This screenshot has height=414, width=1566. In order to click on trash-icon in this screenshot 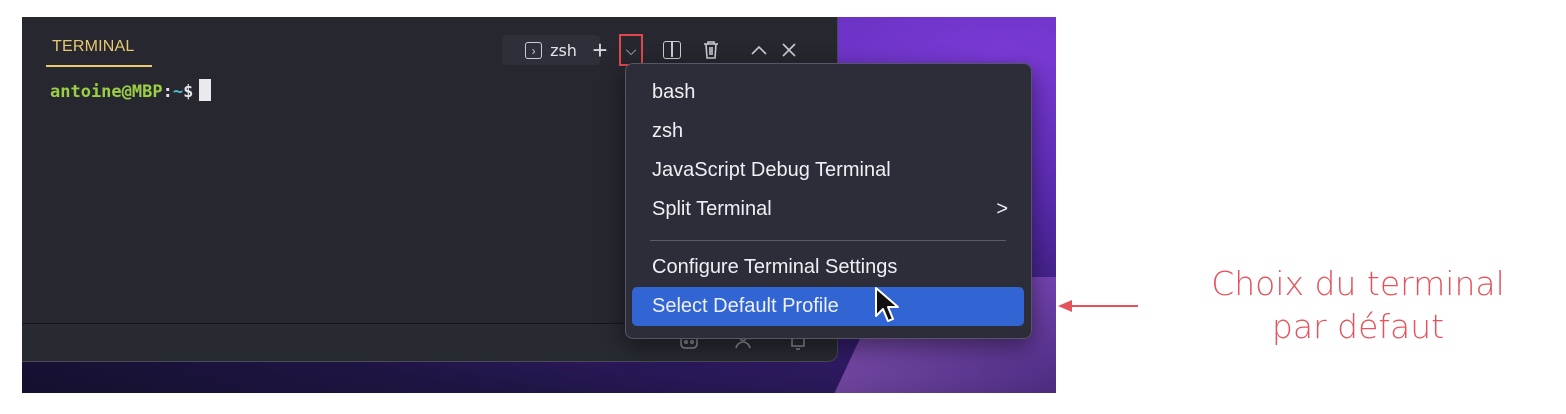, I will do `click(711, 50)`.